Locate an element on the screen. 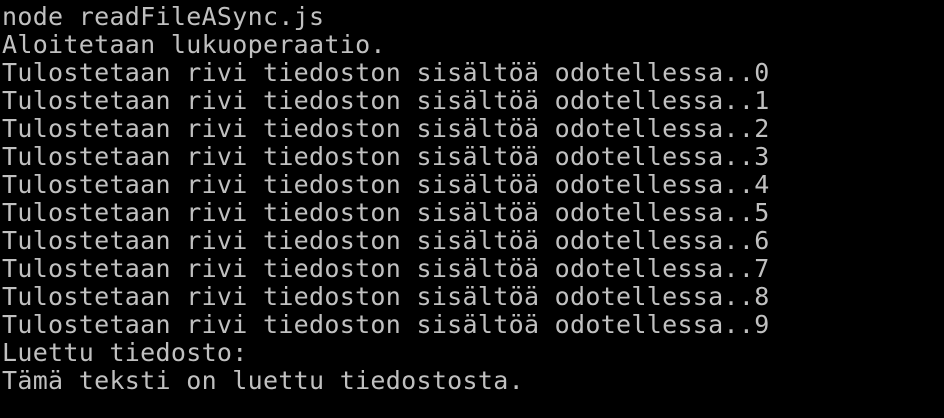 The height and width of the screenshot is (418, 944). output-line: Luettu tiedosto: is located at coordinates (125, 352).